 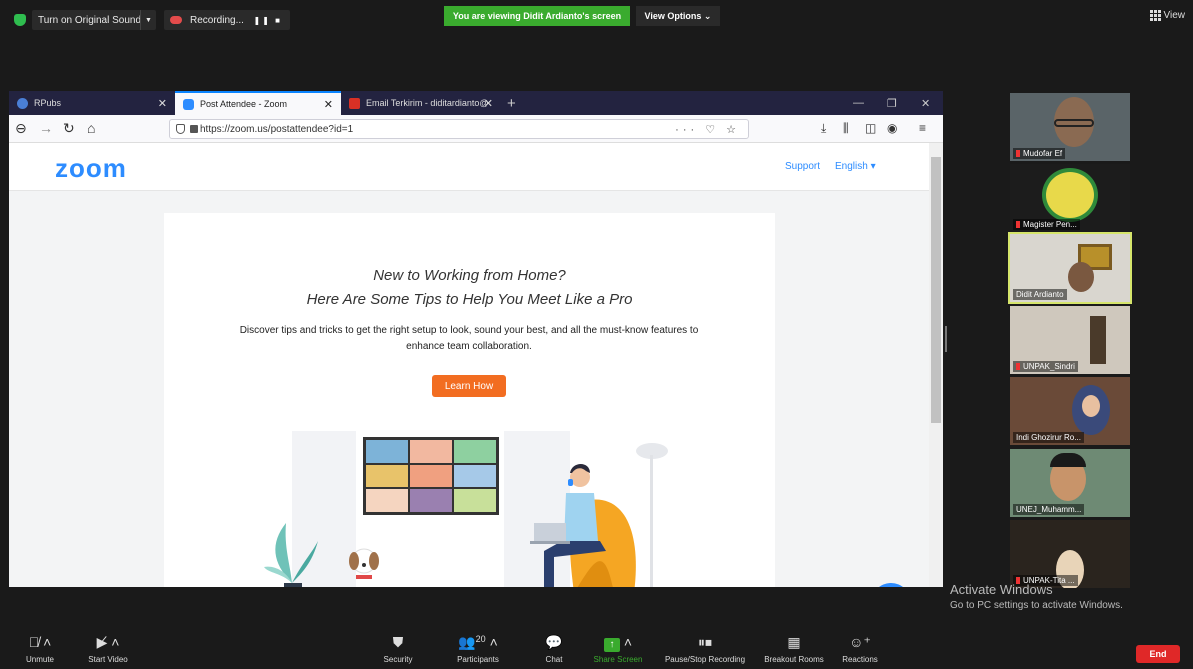 What do you see at coordinates (1091, 406) in the screenshot?
I see `participant-face` at bounding box center [1091, 406].